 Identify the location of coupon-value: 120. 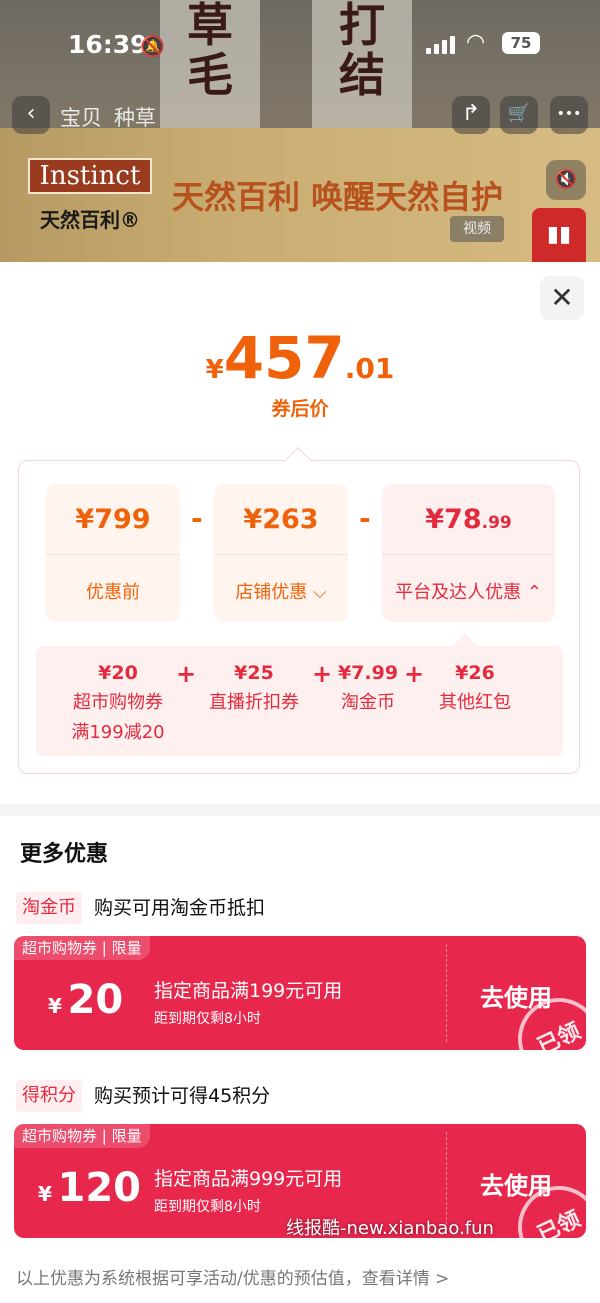
(99, 1188).